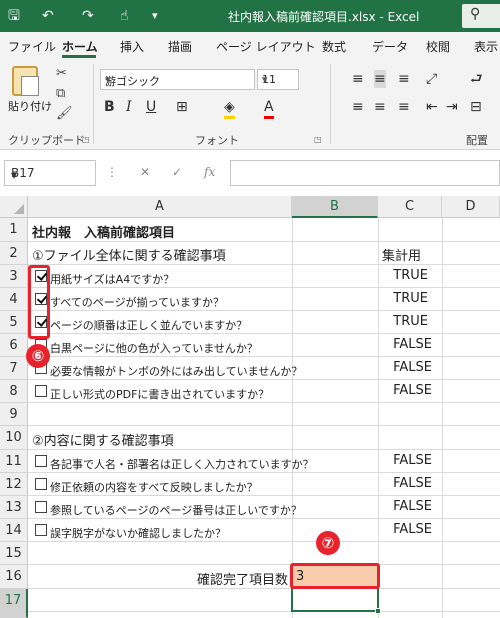  I want to click on tab-formulas: 数式, so click(334, 46).